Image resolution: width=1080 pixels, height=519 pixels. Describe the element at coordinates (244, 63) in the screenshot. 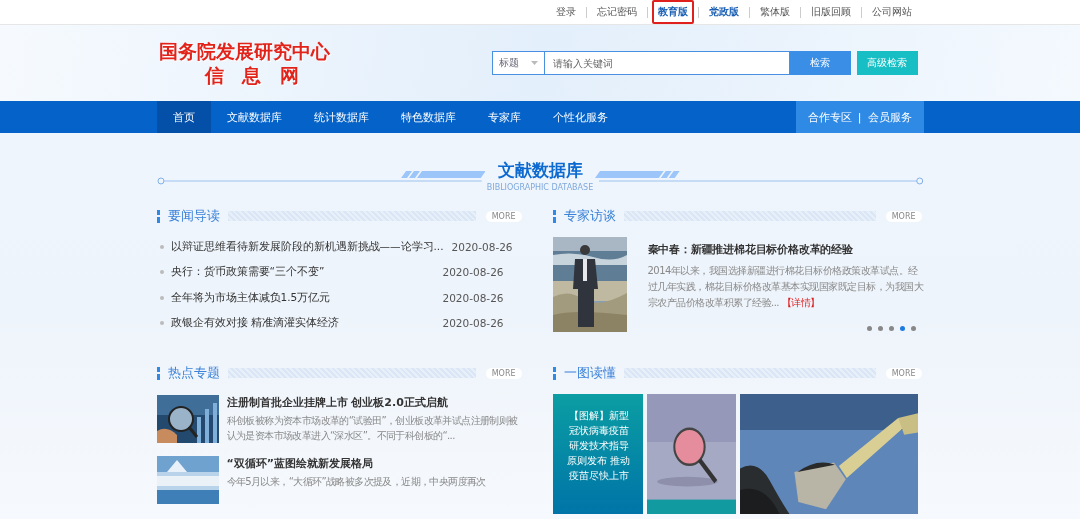

I see `site-logo: 国务院发展研究中心 信 息 网` at that location.